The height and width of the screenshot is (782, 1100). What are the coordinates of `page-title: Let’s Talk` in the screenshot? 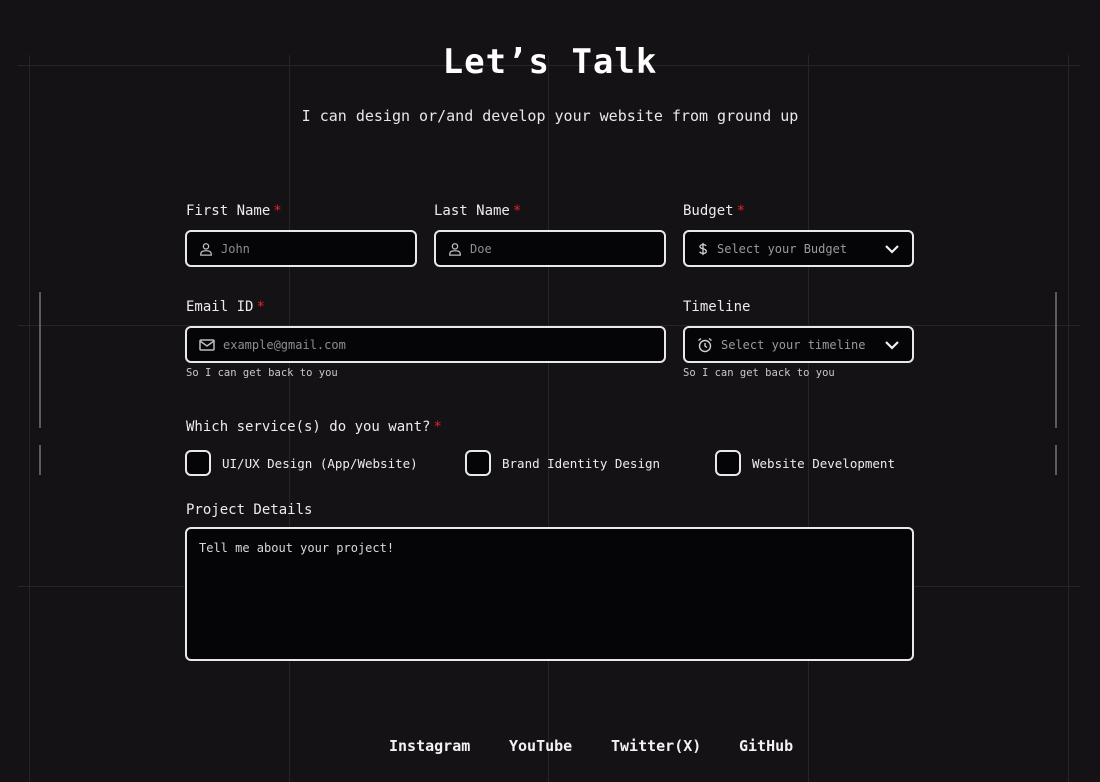 It's located at (550, 62).